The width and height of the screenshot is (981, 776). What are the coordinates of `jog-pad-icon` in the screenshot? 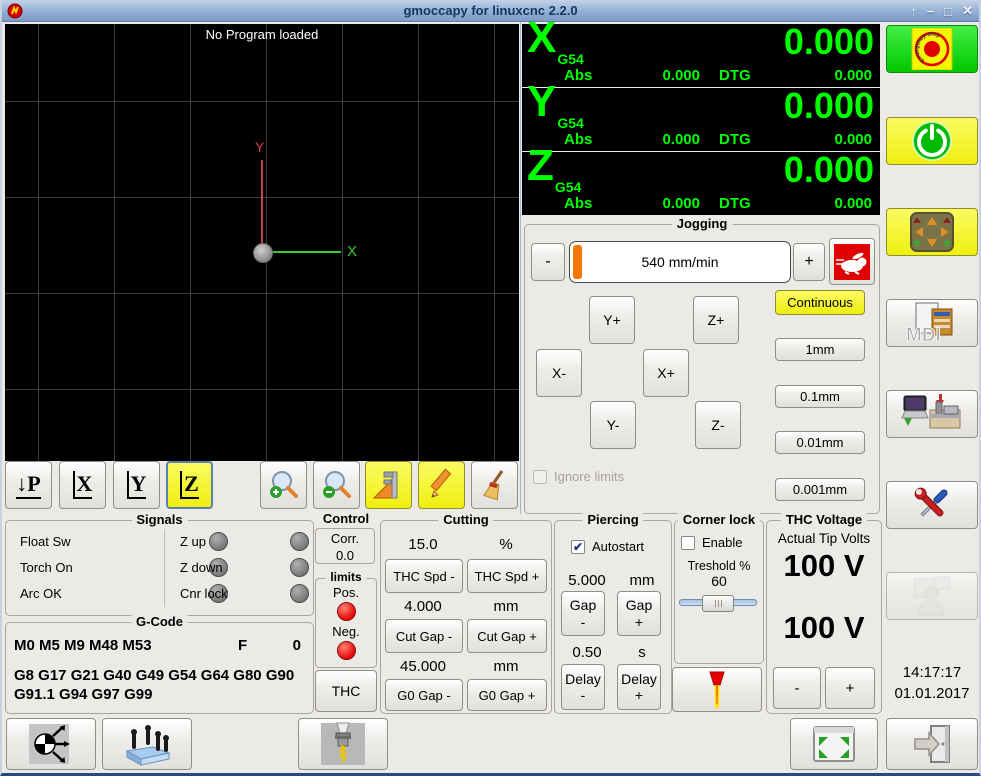 It's located at (932, 232).